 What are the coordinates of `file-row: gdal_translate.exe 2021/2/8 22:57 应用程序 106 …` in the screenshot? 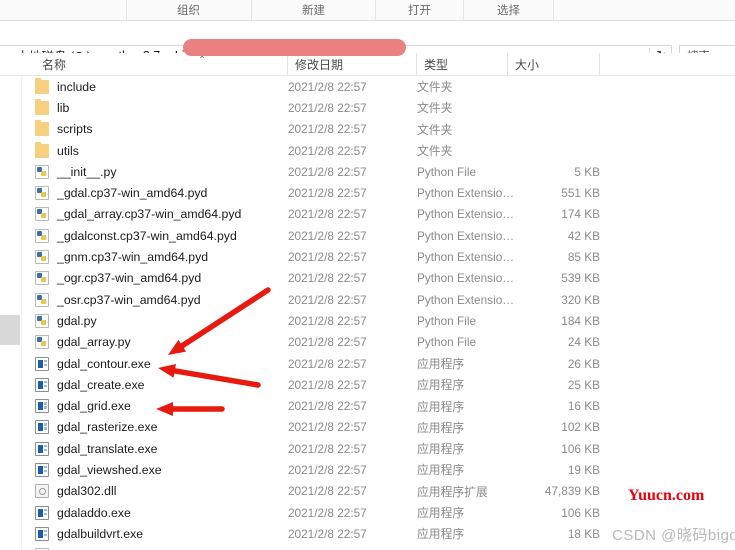 It's located at (367, 448).